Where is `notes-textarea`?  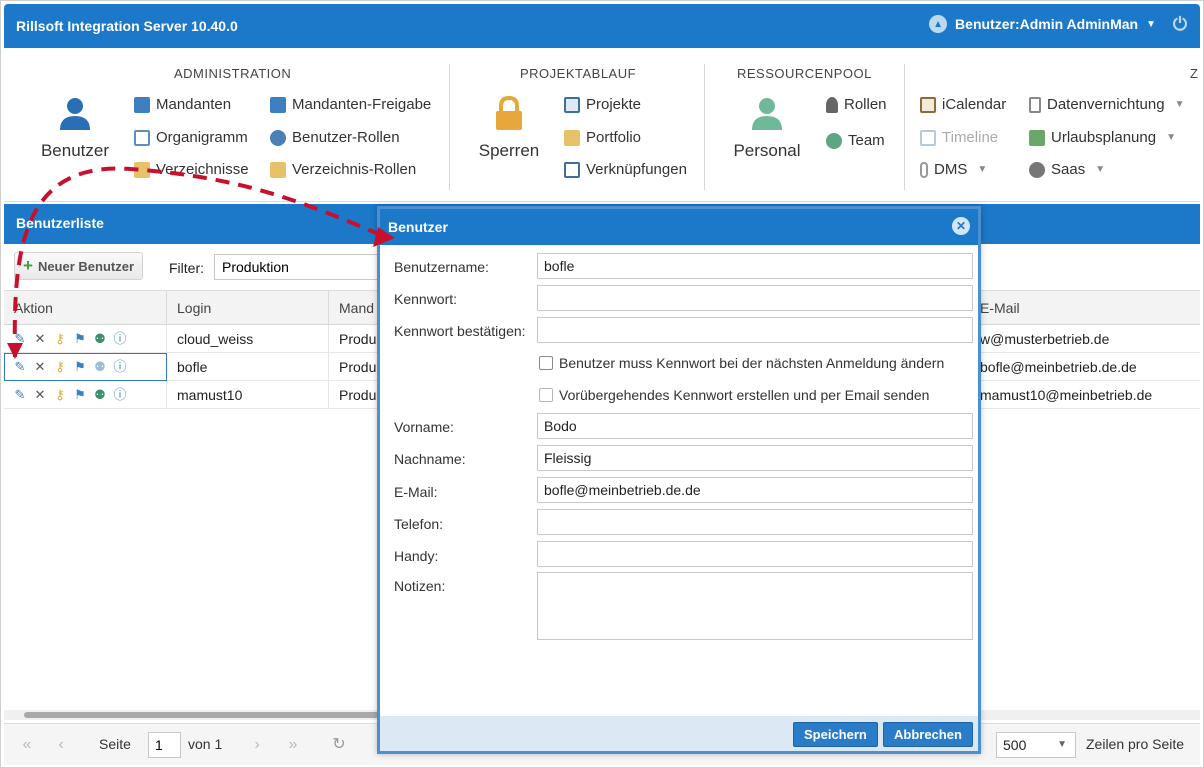
notes-textarea is located at coordinates (755, 606).